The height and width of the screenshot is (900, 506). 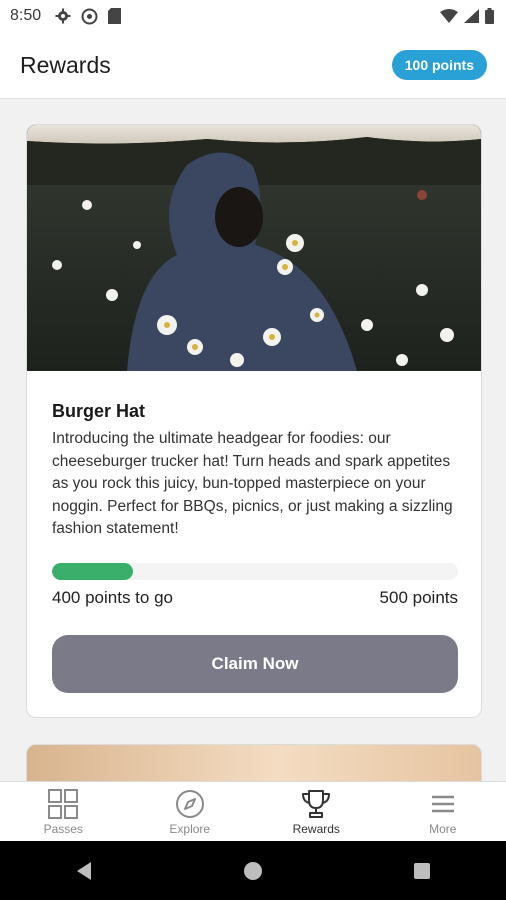 What do you see at coordinates (99, 411) in the screenshot?
I see `reward-title: Burger Hat` at bounding box center [99, 411].